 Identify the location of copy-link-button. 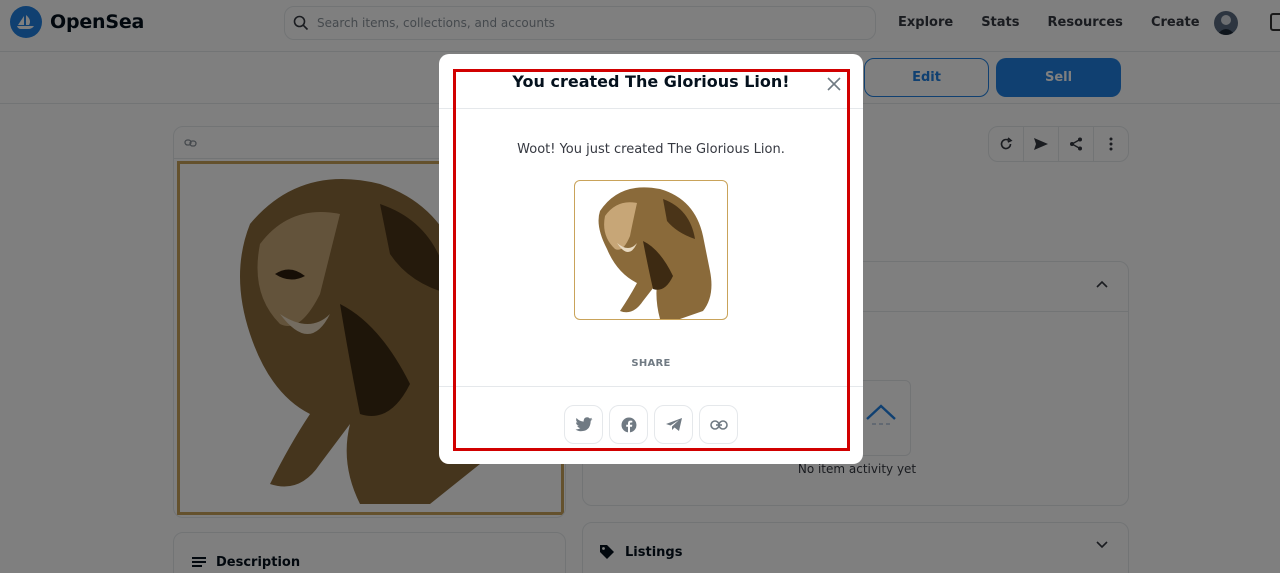
(718, 424).